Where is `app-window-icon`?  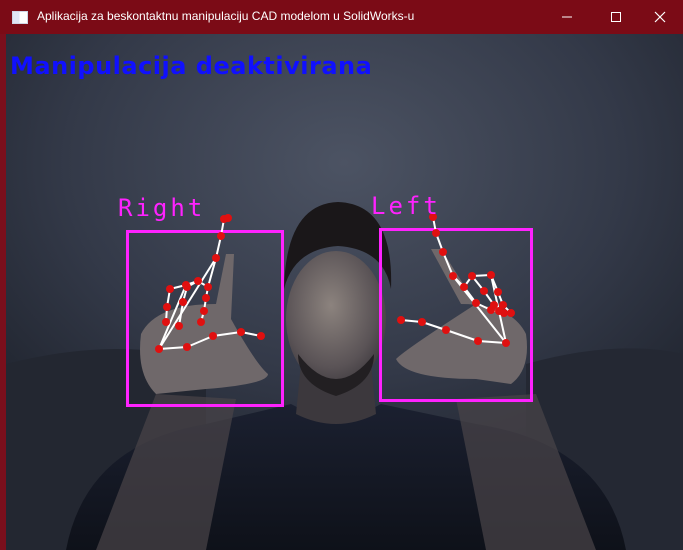 app-window-icon is located at coordinates (20, 17).